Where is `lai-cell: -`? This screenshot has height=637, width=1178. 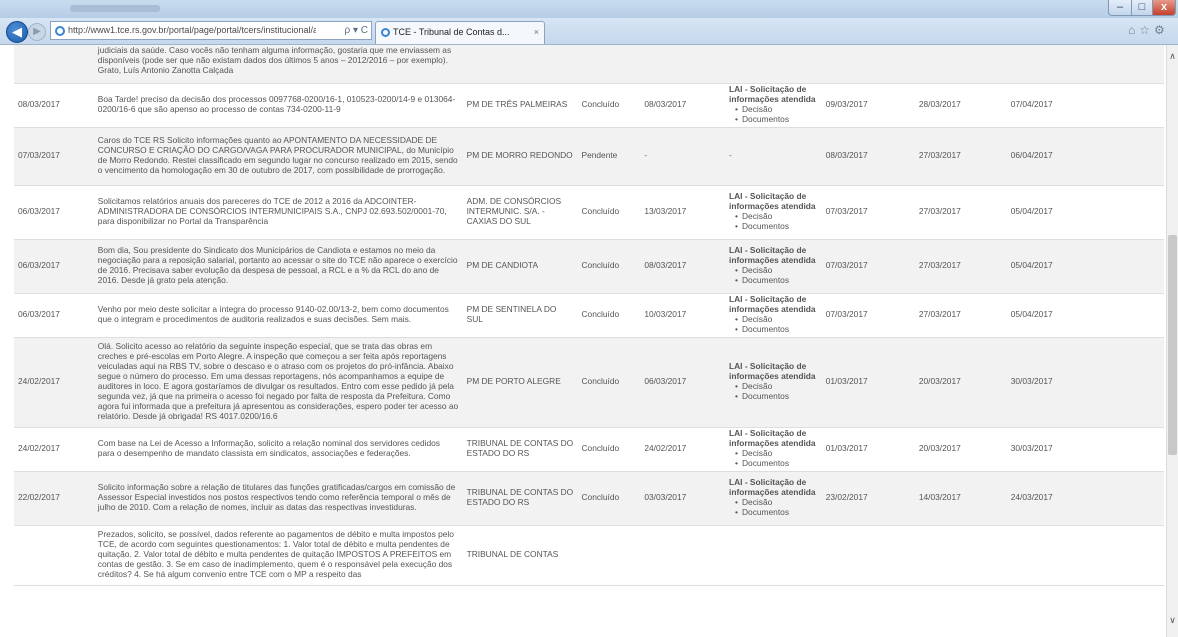
lai-cell: - is located at coordinates (773, 156).